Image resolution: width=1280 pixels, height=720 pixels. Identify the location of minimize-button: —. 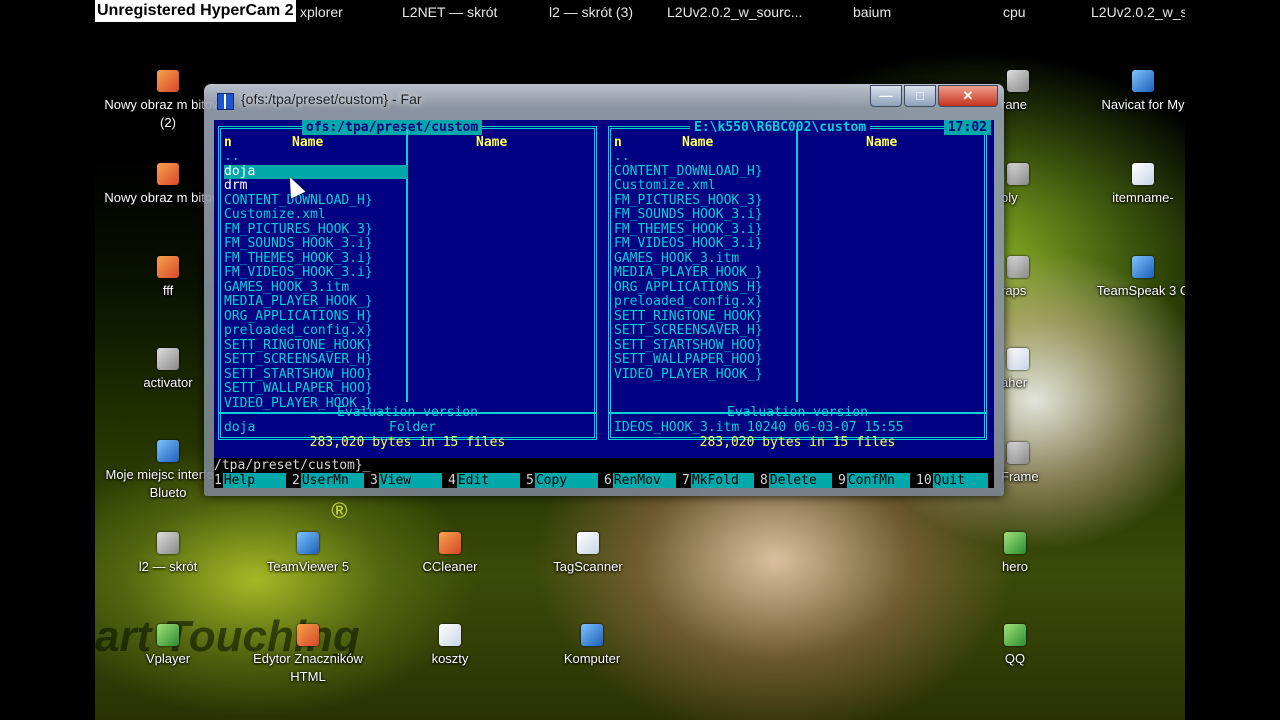
(886, 96).